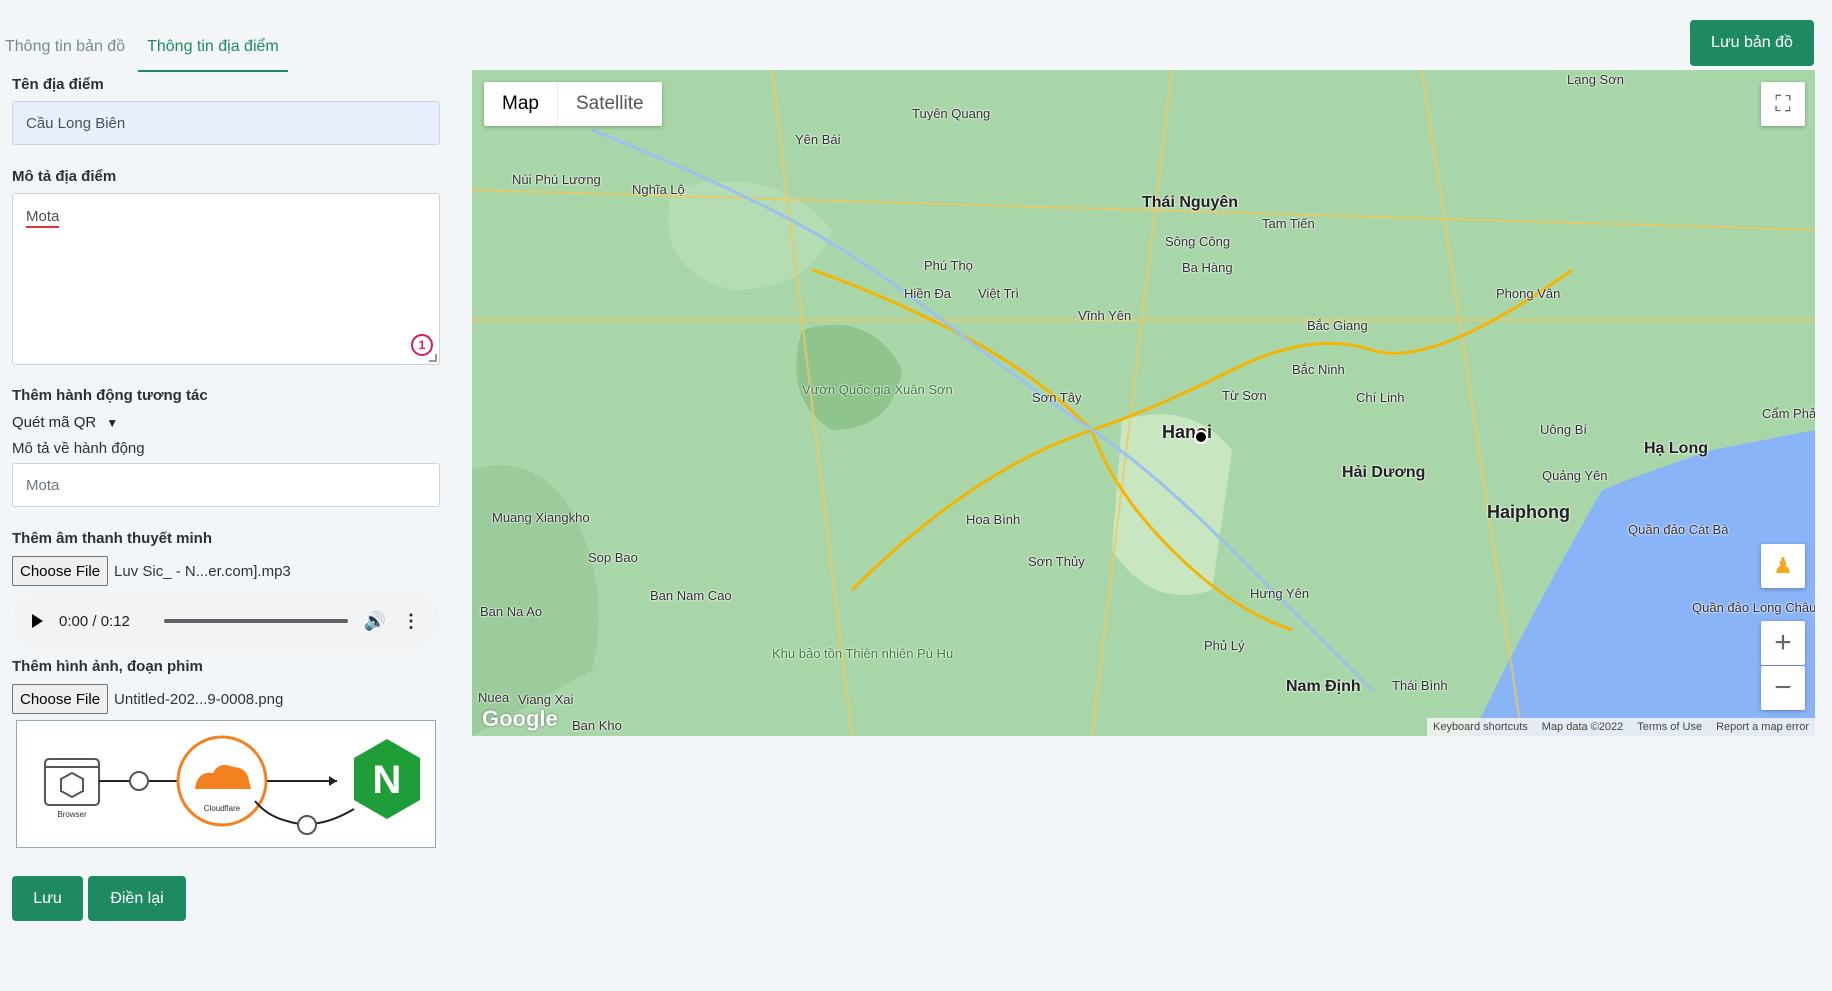  Describe the element at coordinates (422, 345) in the screenshot. I see `grammar-badge: 1` at that location.